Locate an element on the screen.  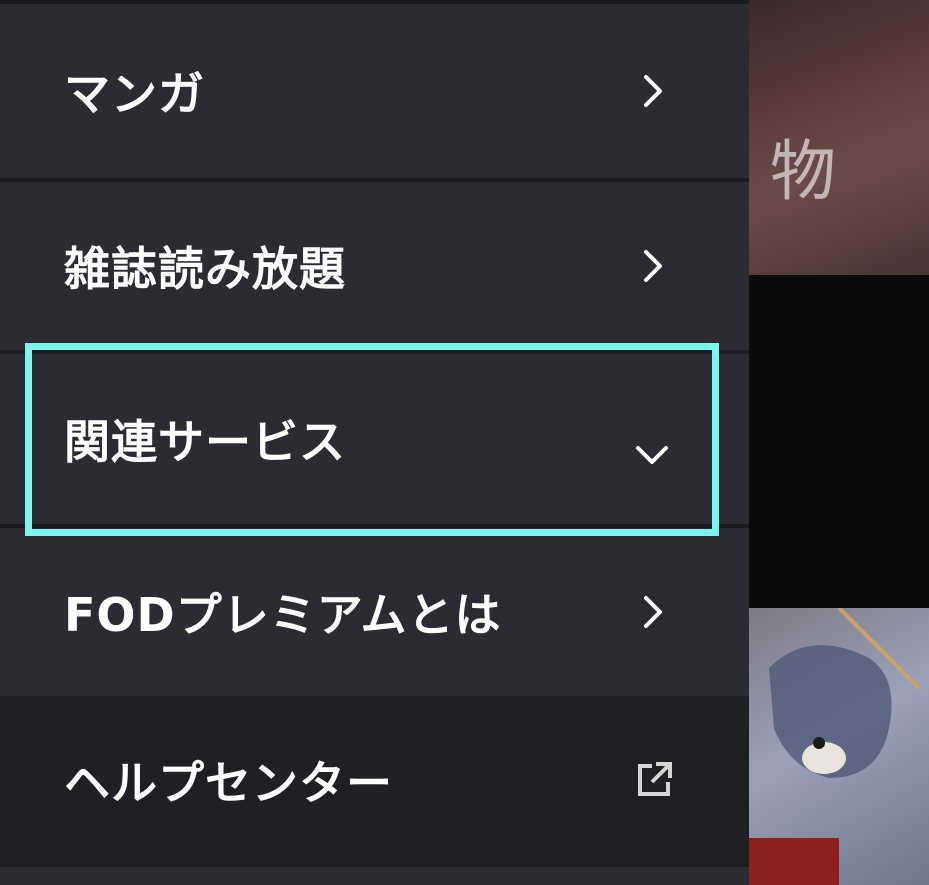
menu-item-label: ヘルプセンター is located at coordinates (228, 783).